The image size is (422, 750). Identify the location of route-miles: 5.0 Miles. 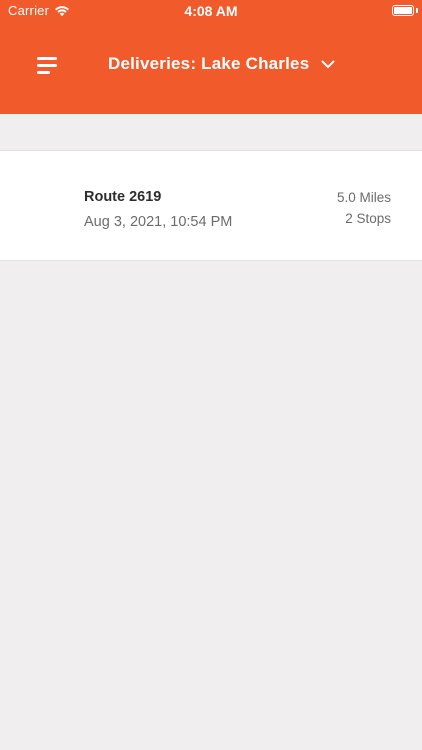
(363, 197).